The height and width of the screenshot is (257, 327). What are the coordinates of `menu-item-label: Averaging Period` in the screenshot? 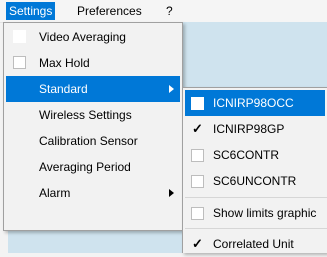 It's located at (85, 167).